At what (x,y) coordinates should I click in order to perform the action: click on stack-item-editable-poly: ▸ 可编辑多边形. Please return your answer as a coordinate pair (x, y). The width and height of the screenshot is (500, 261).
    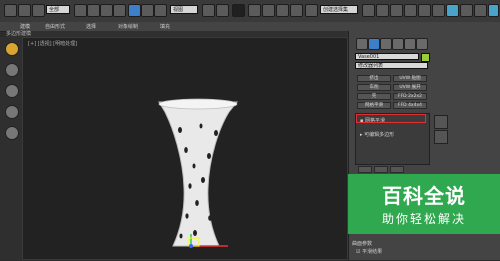
    Looking at the image, I should click on (377, 134).